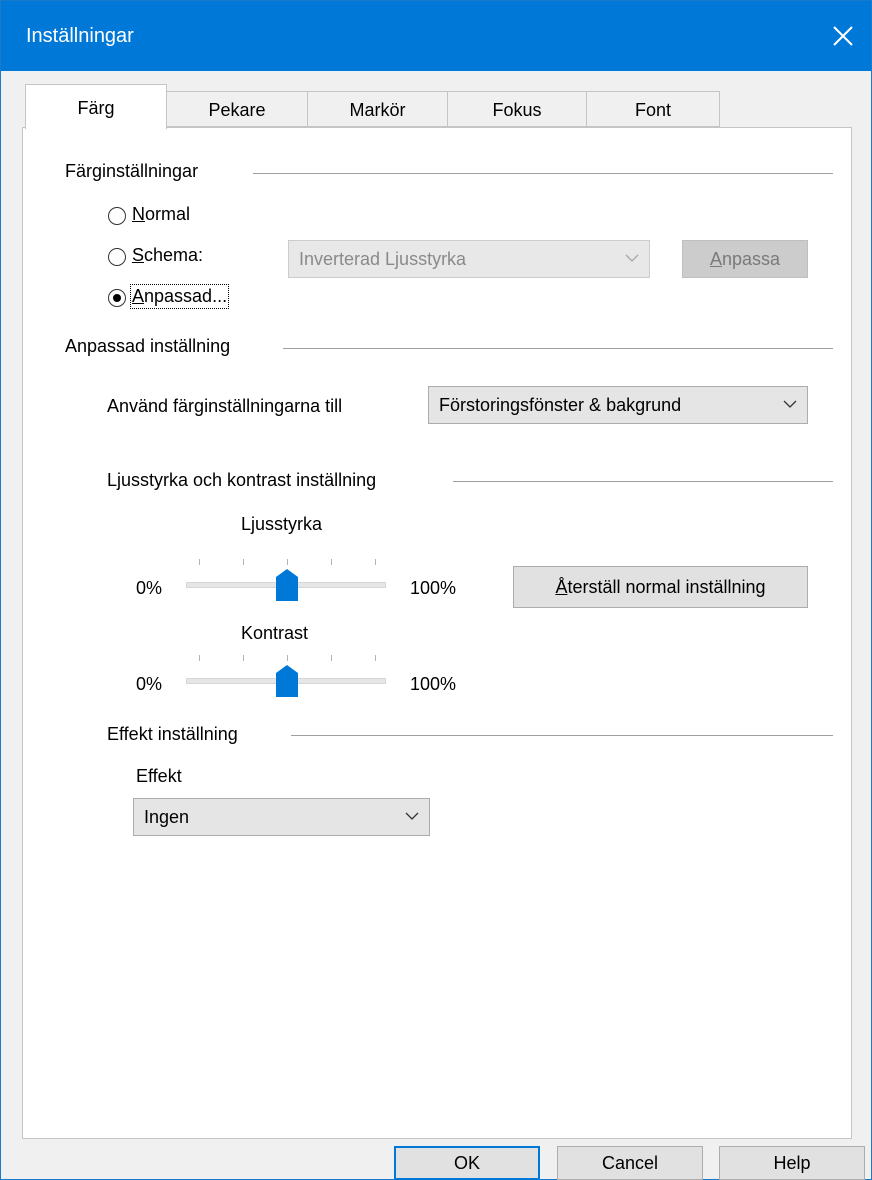  Describe the element at coordinates (149, 684) in the screenshot. I see `contrast-min-label: 0%` at that location.